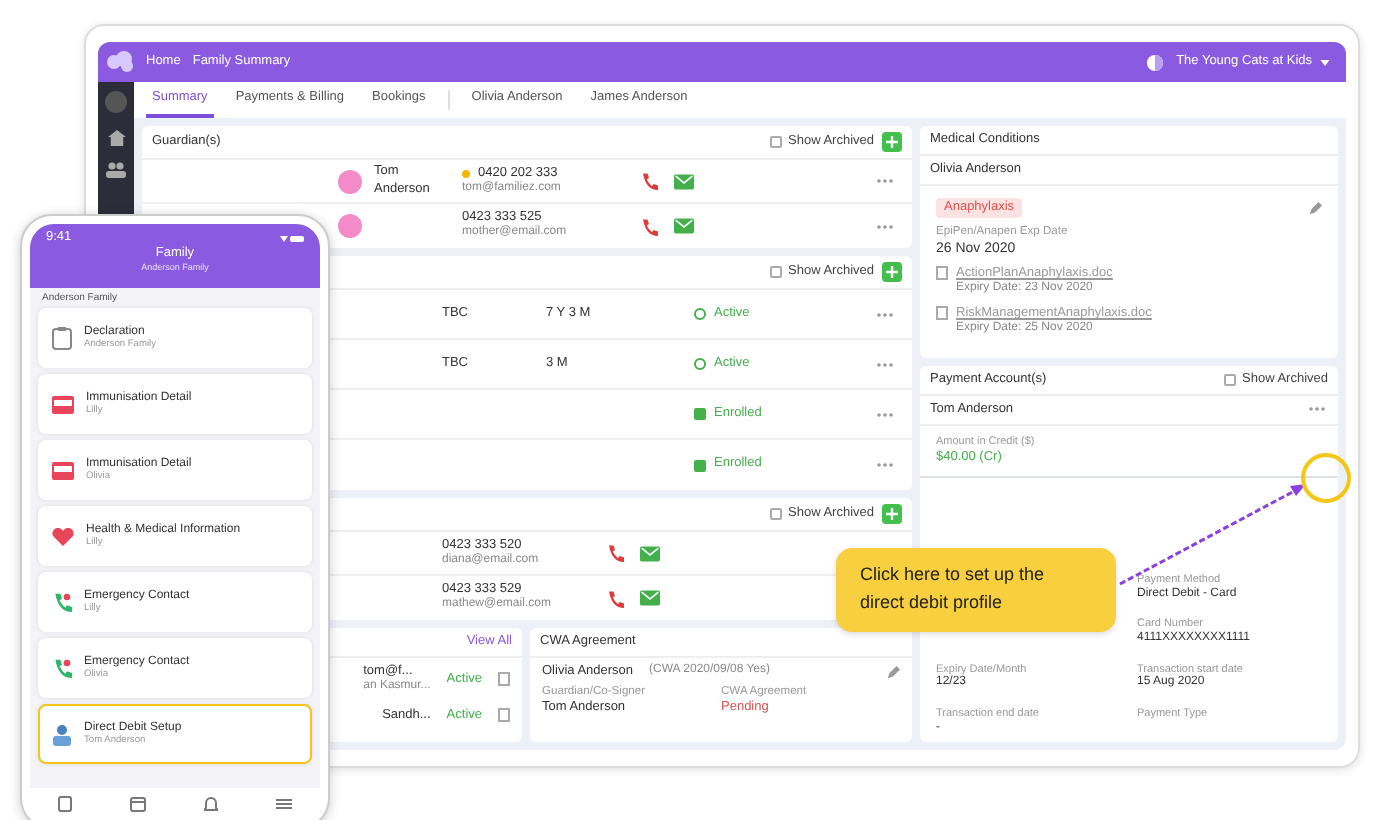 This screenshot has width=1376, height=820. Describe the element at coordinates (120, 62) in the screenshot. I see `cloud-logo-icon` at that location.